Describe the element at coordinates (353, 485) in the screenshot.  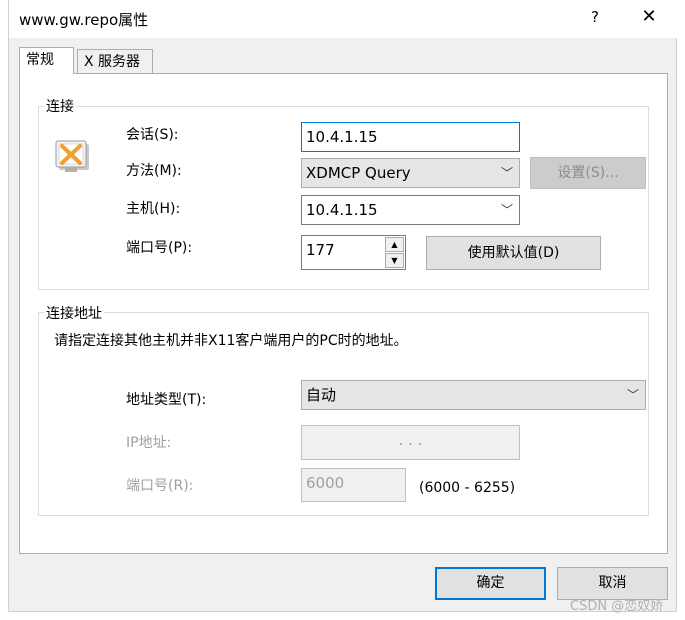
I see `address-port-input: 6000` at that location.